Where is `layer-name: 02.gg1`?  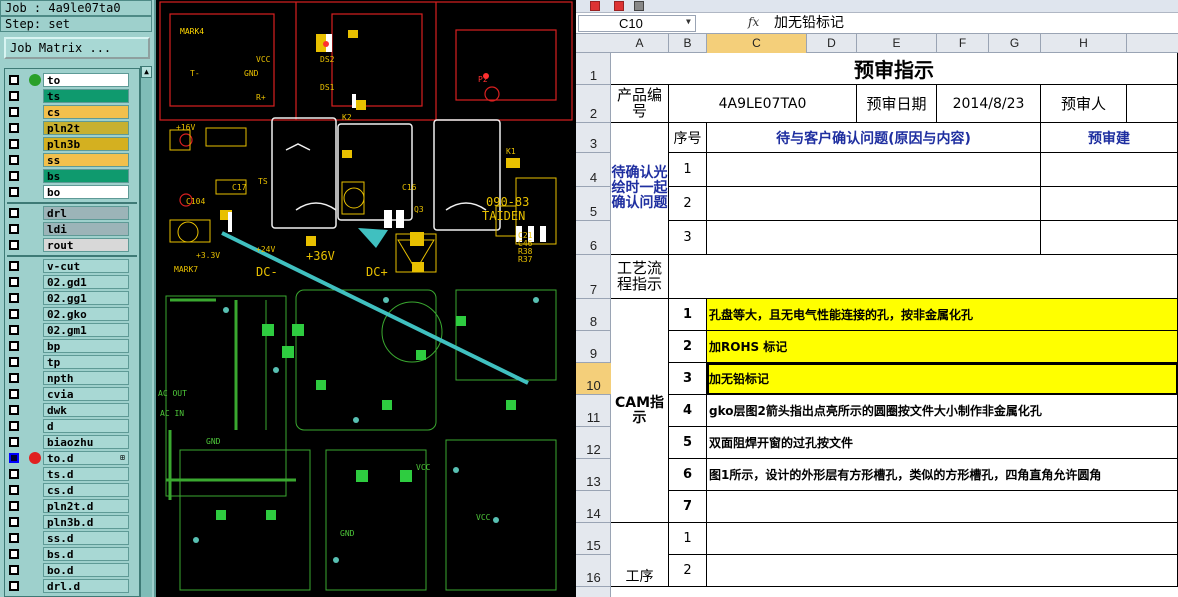
layer-name: 02.gg1 is located at coordinates (86, 298).